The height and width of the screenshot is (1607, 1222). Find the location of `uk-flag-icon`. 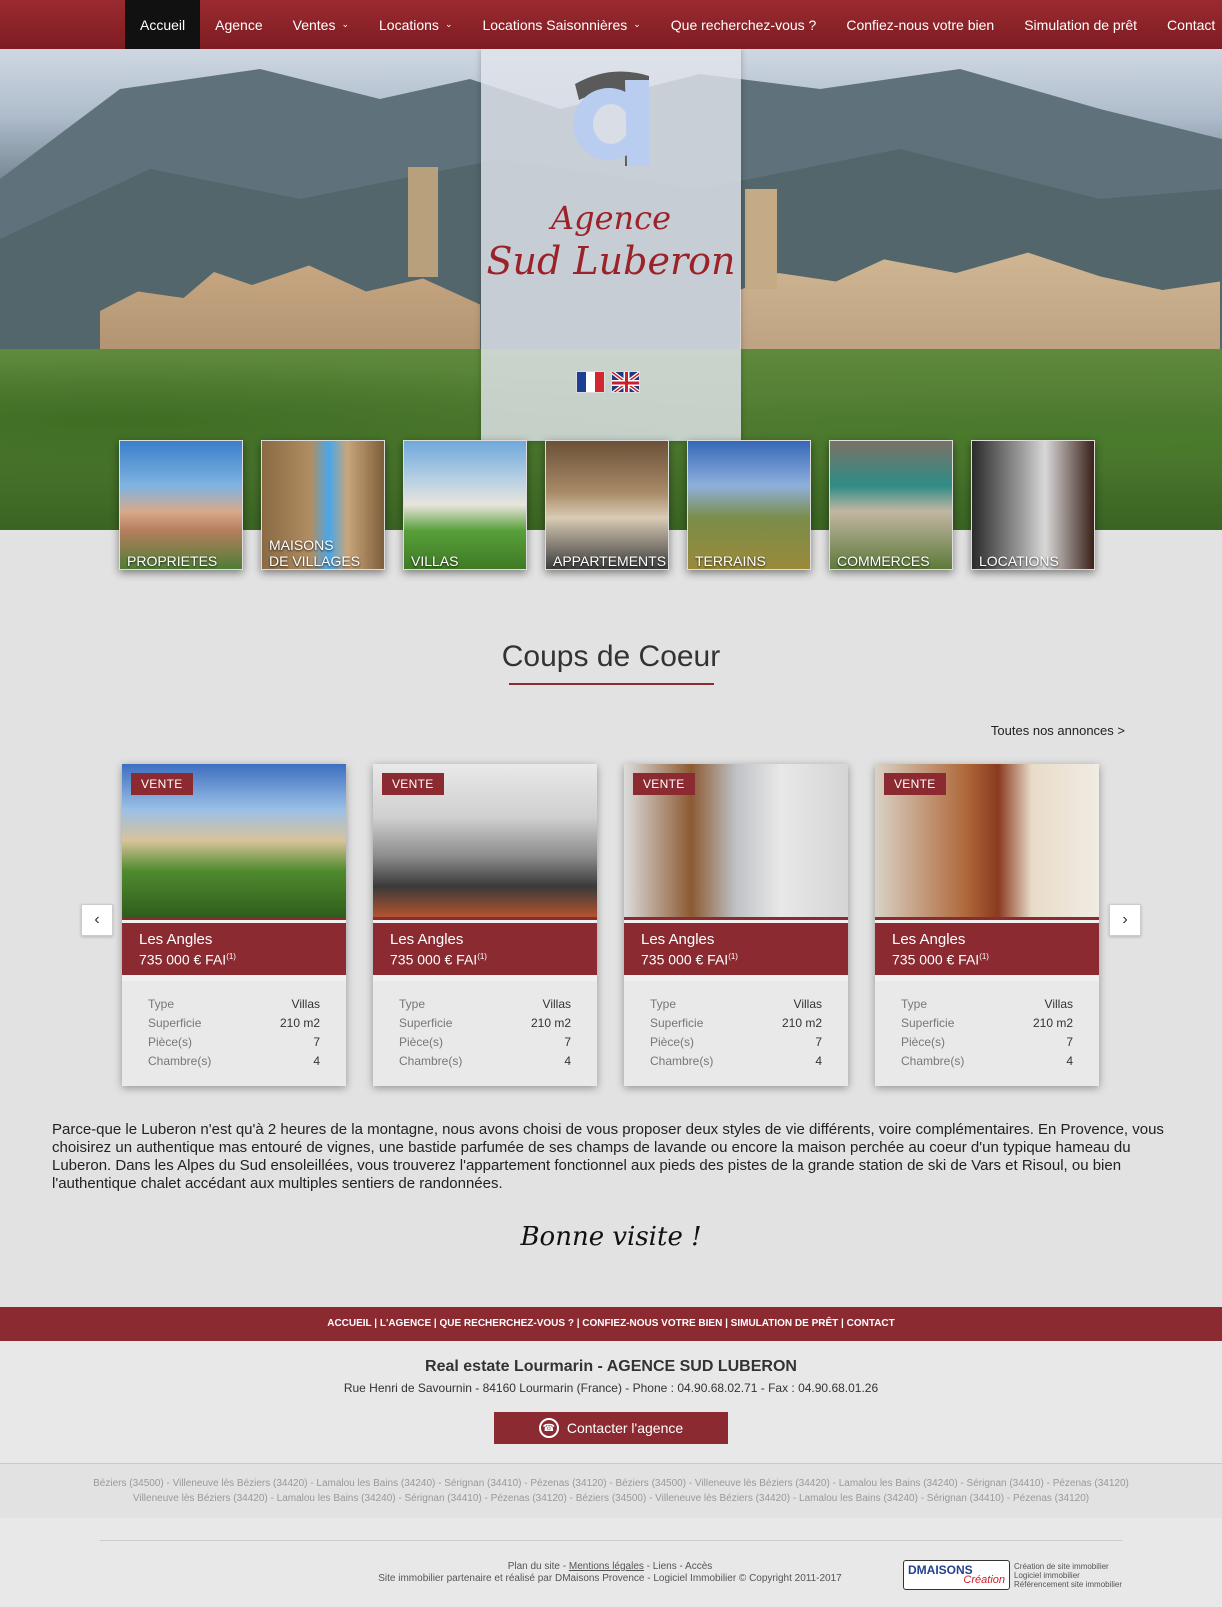

uk-flag-icon is located at coordinates (625, 382).